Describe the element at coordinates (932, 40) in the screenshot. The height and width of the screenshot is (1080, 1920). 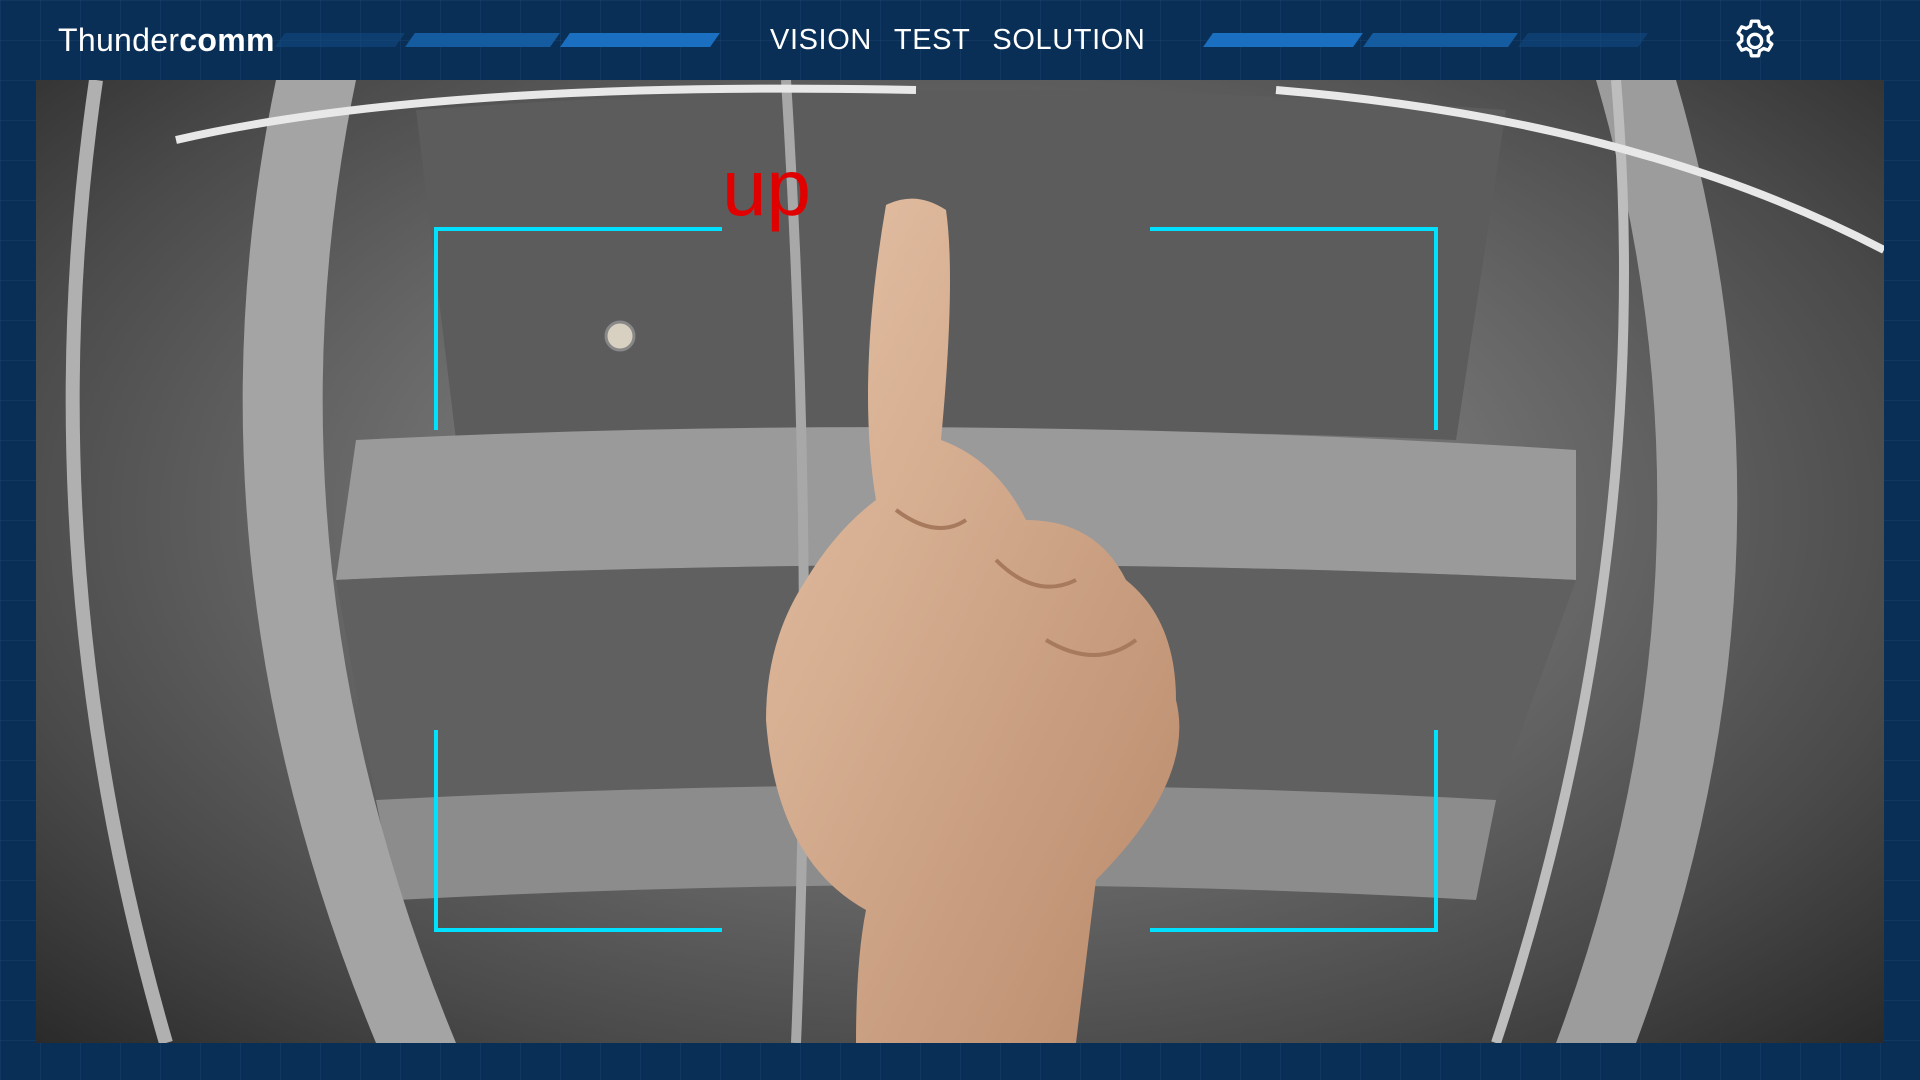
I see `nav-test: TEST` at that location.